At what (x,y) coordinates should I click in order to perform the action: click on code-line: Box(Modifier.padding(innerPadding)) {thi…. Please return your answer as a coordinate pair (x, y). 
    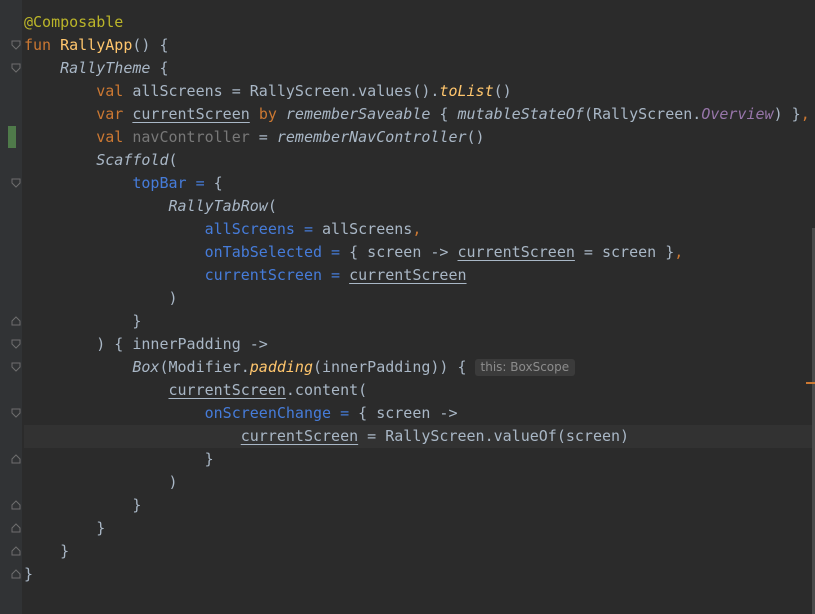
    Looking at the image, I should click on (419, 367).